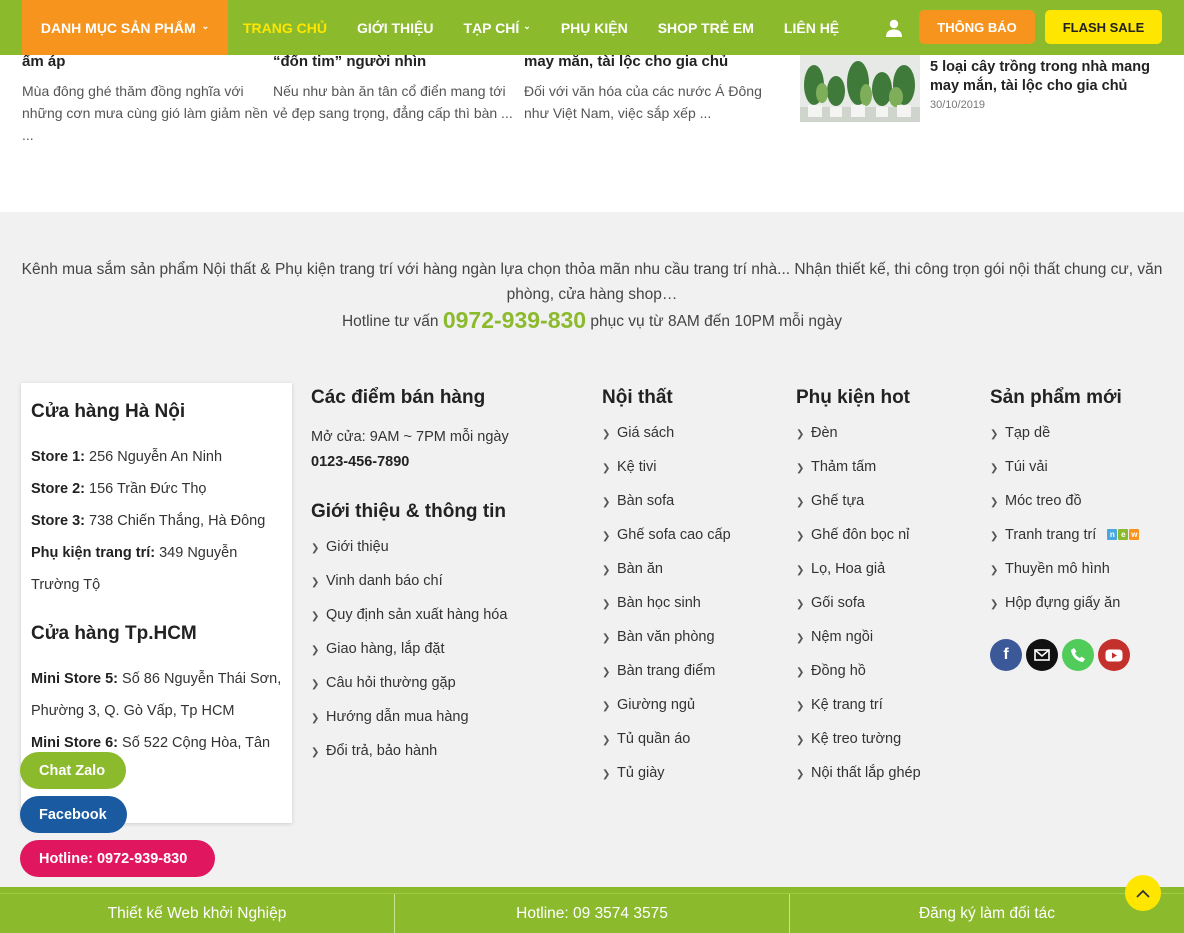 This screenshot has width=1184, height=933. I want to click on footer-link: ❯ Nội thất lắp ghép, so click(858, 782).